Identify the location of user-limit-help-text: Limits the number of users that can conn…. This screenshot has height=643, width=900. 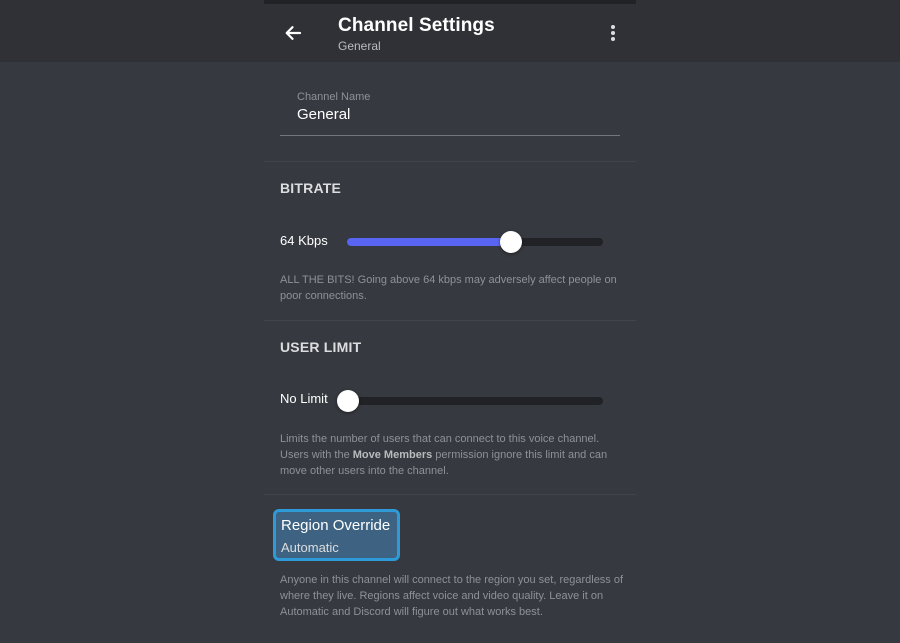
(452, 455).